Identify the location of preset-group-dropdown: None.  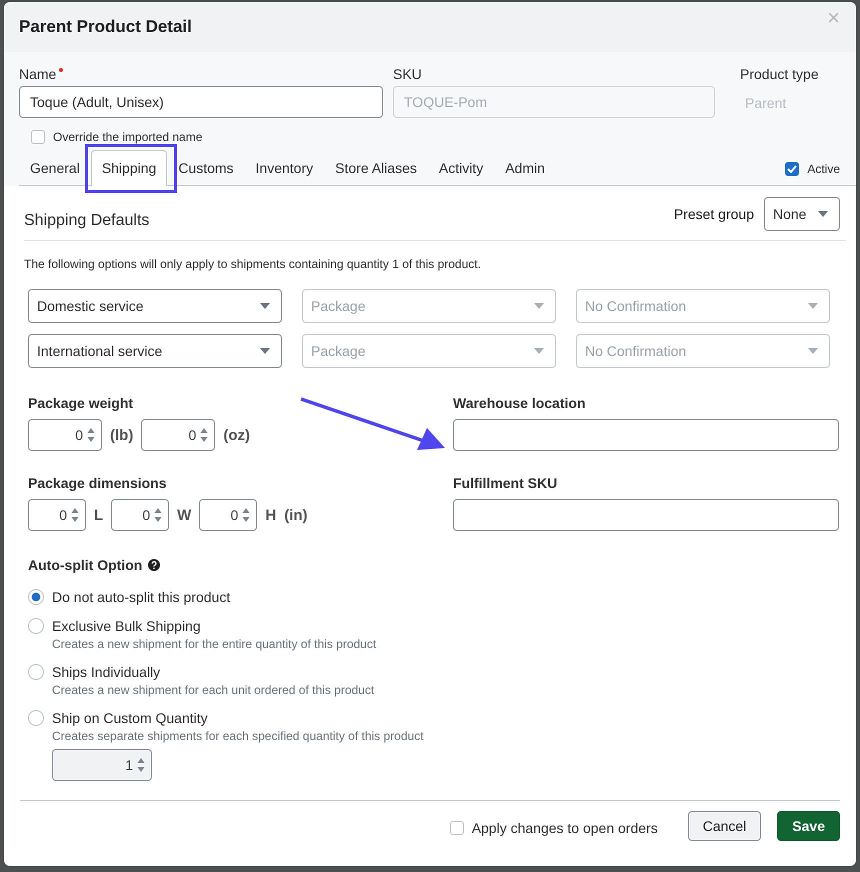
(802, 214).